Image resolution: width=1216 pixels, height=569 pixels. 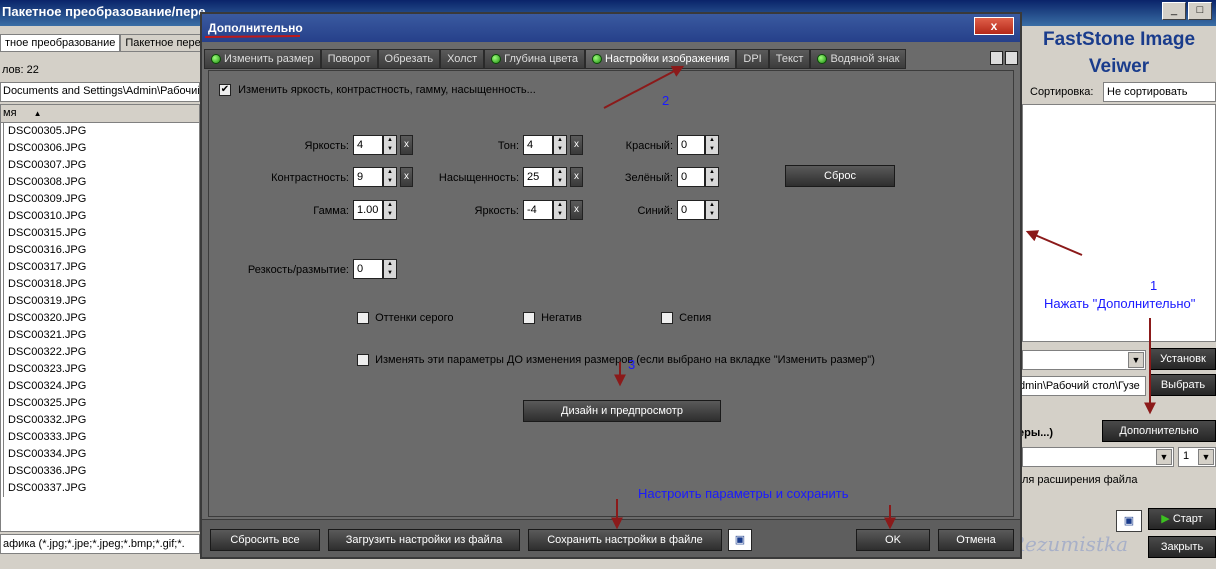 I want to click on brightness-spinner: ▲ ▼, so click(x=390, y=145).